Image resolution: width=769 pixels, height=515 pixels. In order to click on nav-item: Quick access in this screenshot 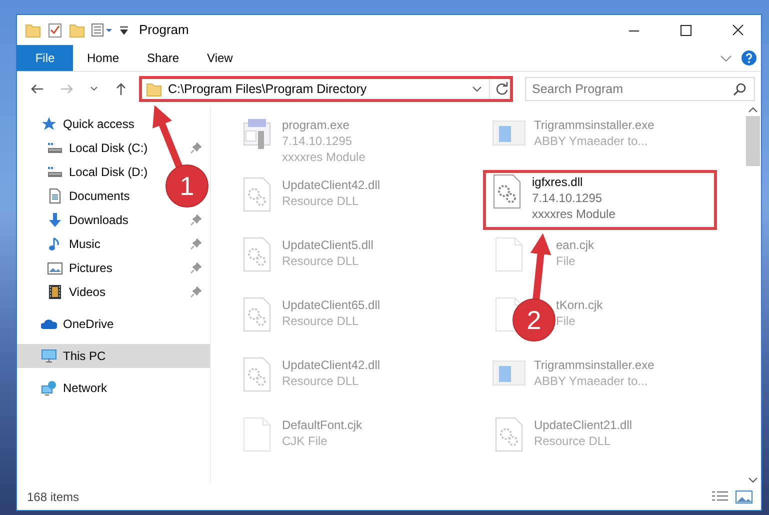, I will do `click(98, 124)`.